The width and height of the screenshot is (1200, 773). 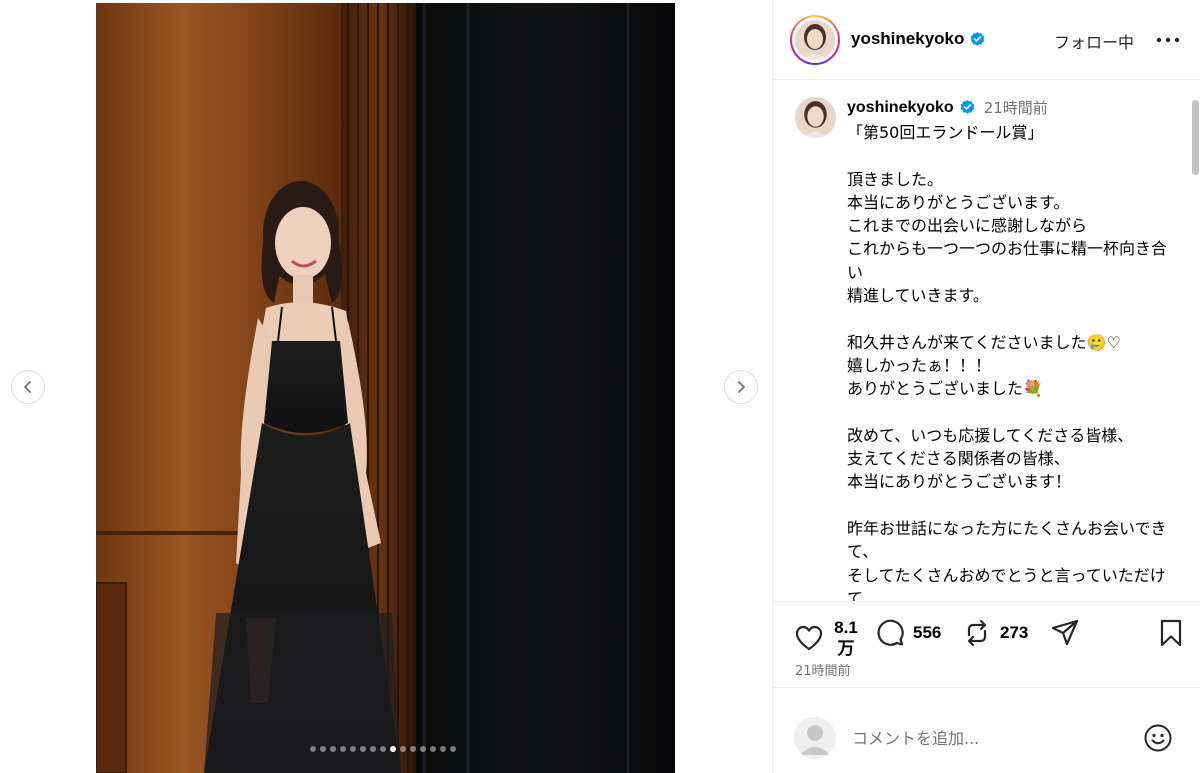 I want to click on pagination-dot-active, so click(x=393, y=749).